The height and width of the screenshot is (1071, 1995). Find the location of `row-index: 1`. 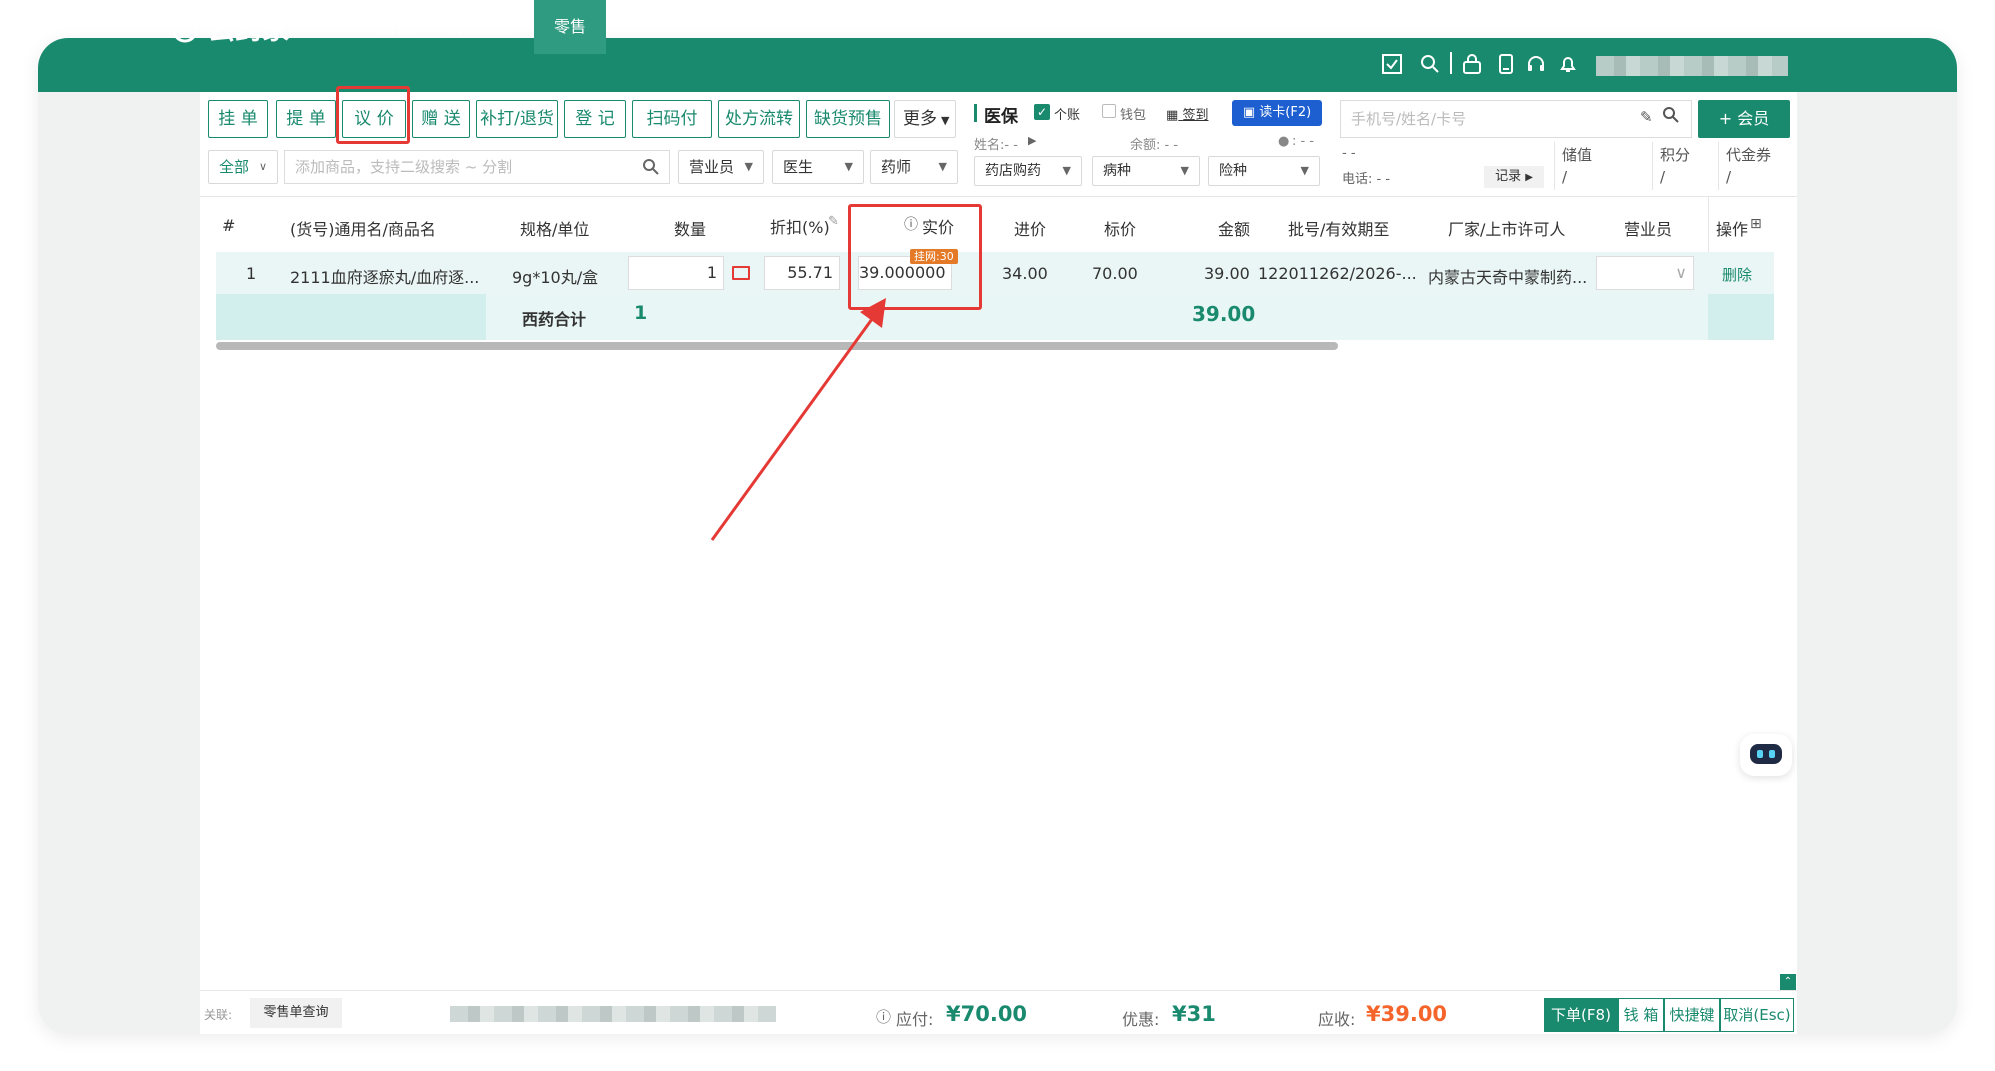

row-index: 1 is located at coordinates (251, 273).